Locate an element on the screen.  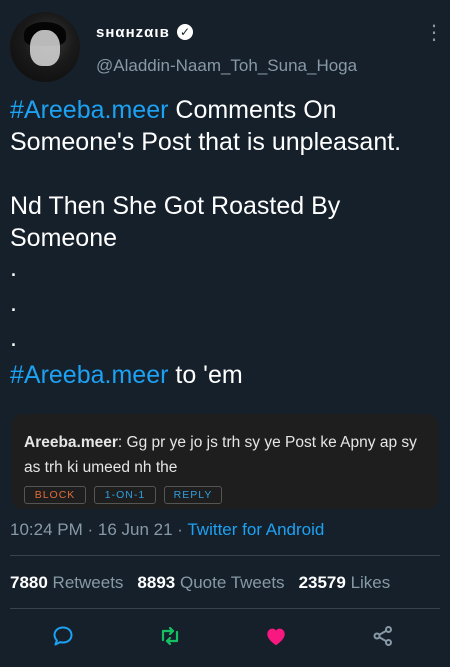
retweet-icon is located at coordinates (170, 636).